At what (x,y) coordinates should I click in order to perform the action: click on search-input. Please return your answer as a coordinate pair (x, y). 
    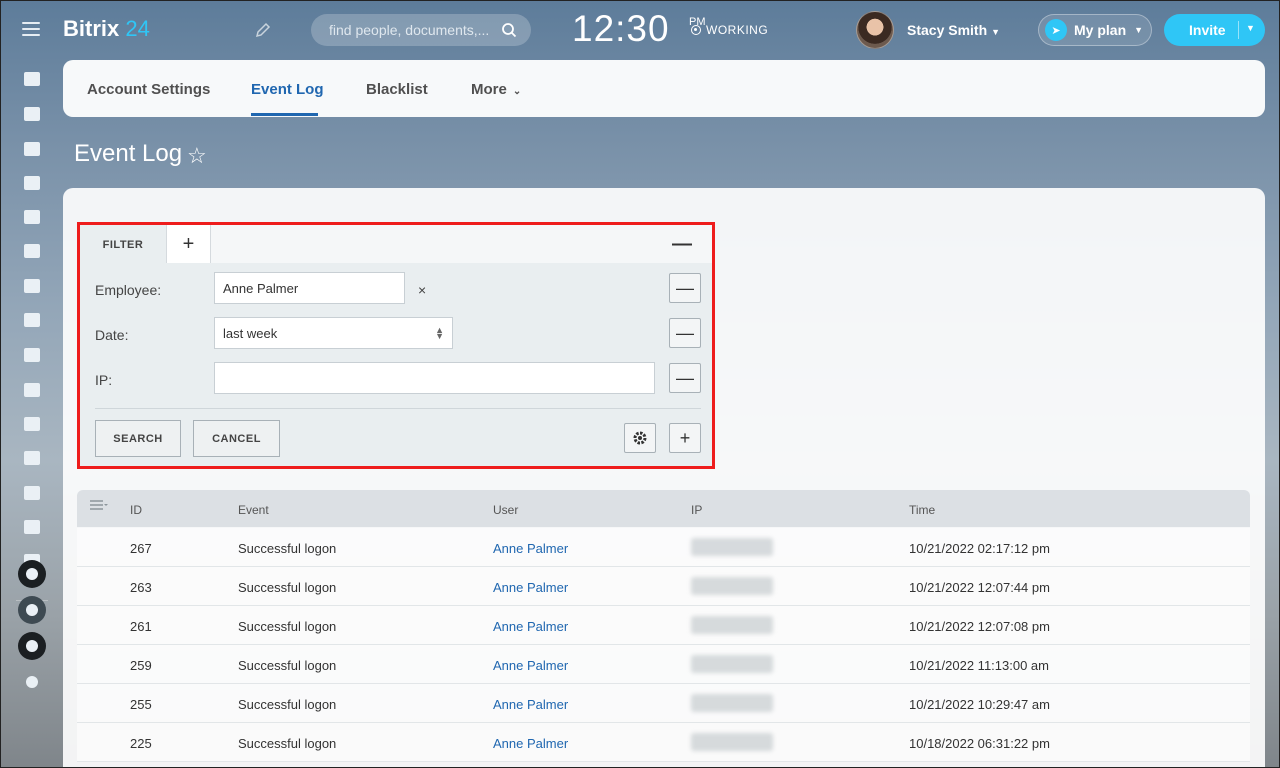
    Looking at the image, I should click on (409, 30).